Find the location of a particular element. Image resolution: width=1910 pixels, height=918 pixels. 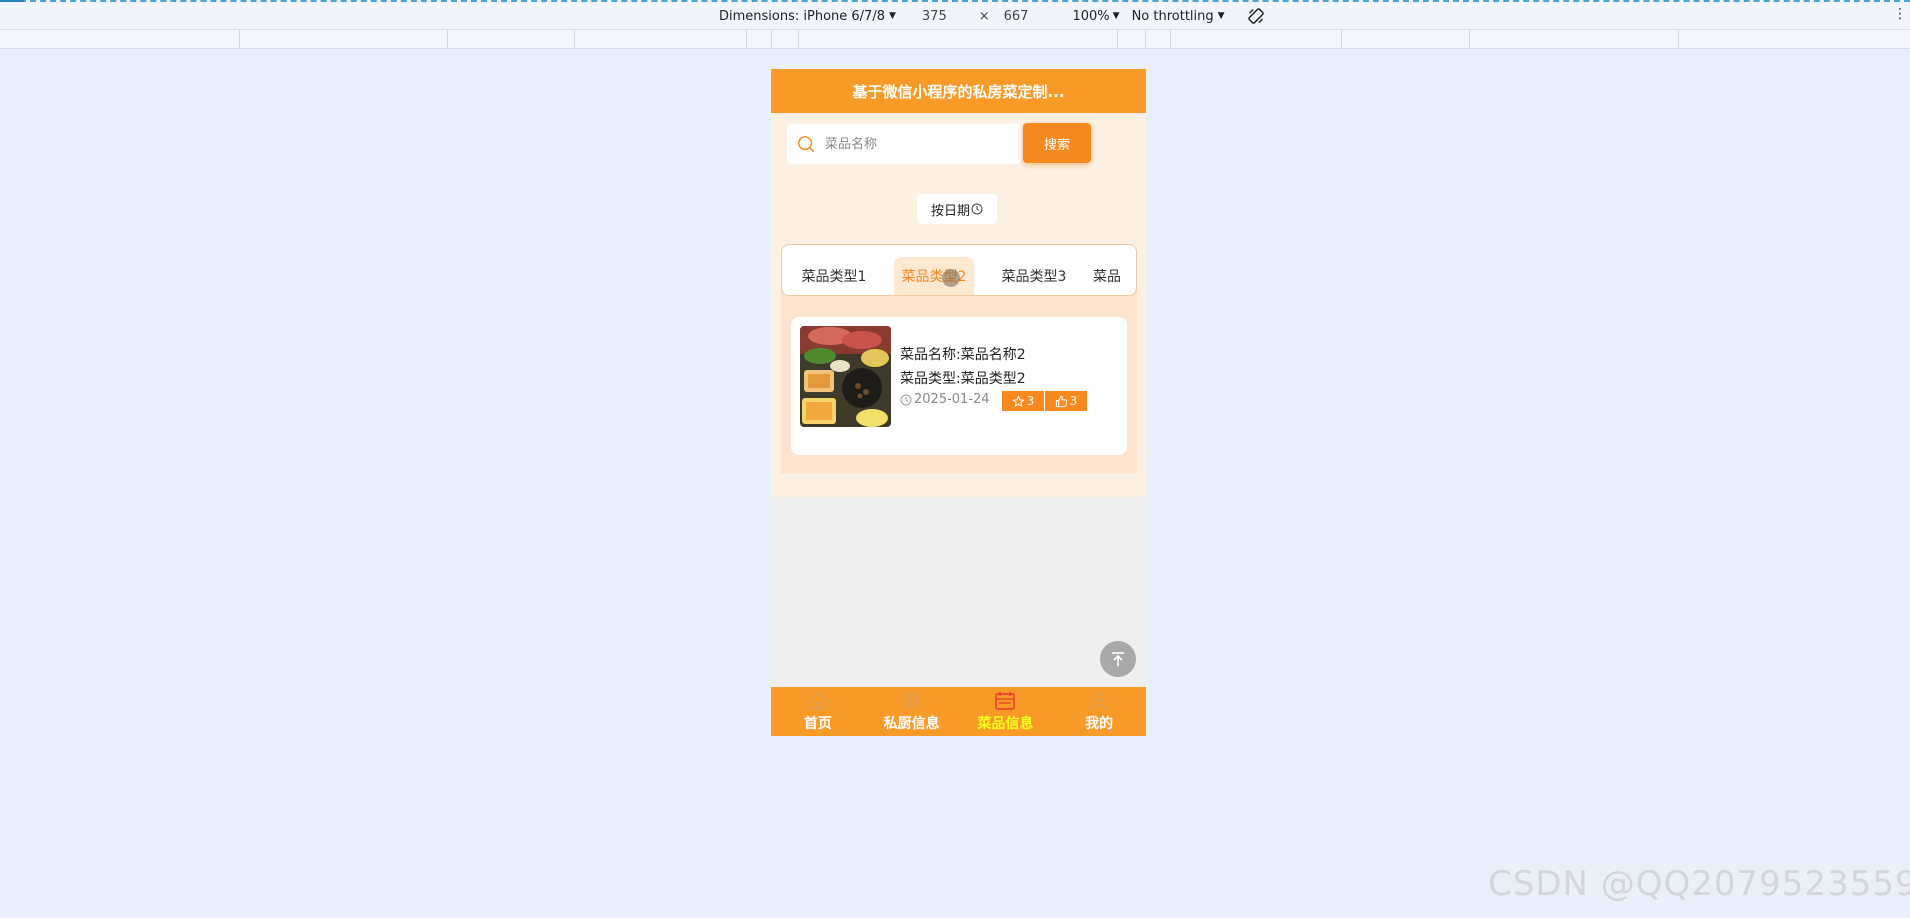

sort-by-date-button: 按日期 is located at coordinates (957, 209).